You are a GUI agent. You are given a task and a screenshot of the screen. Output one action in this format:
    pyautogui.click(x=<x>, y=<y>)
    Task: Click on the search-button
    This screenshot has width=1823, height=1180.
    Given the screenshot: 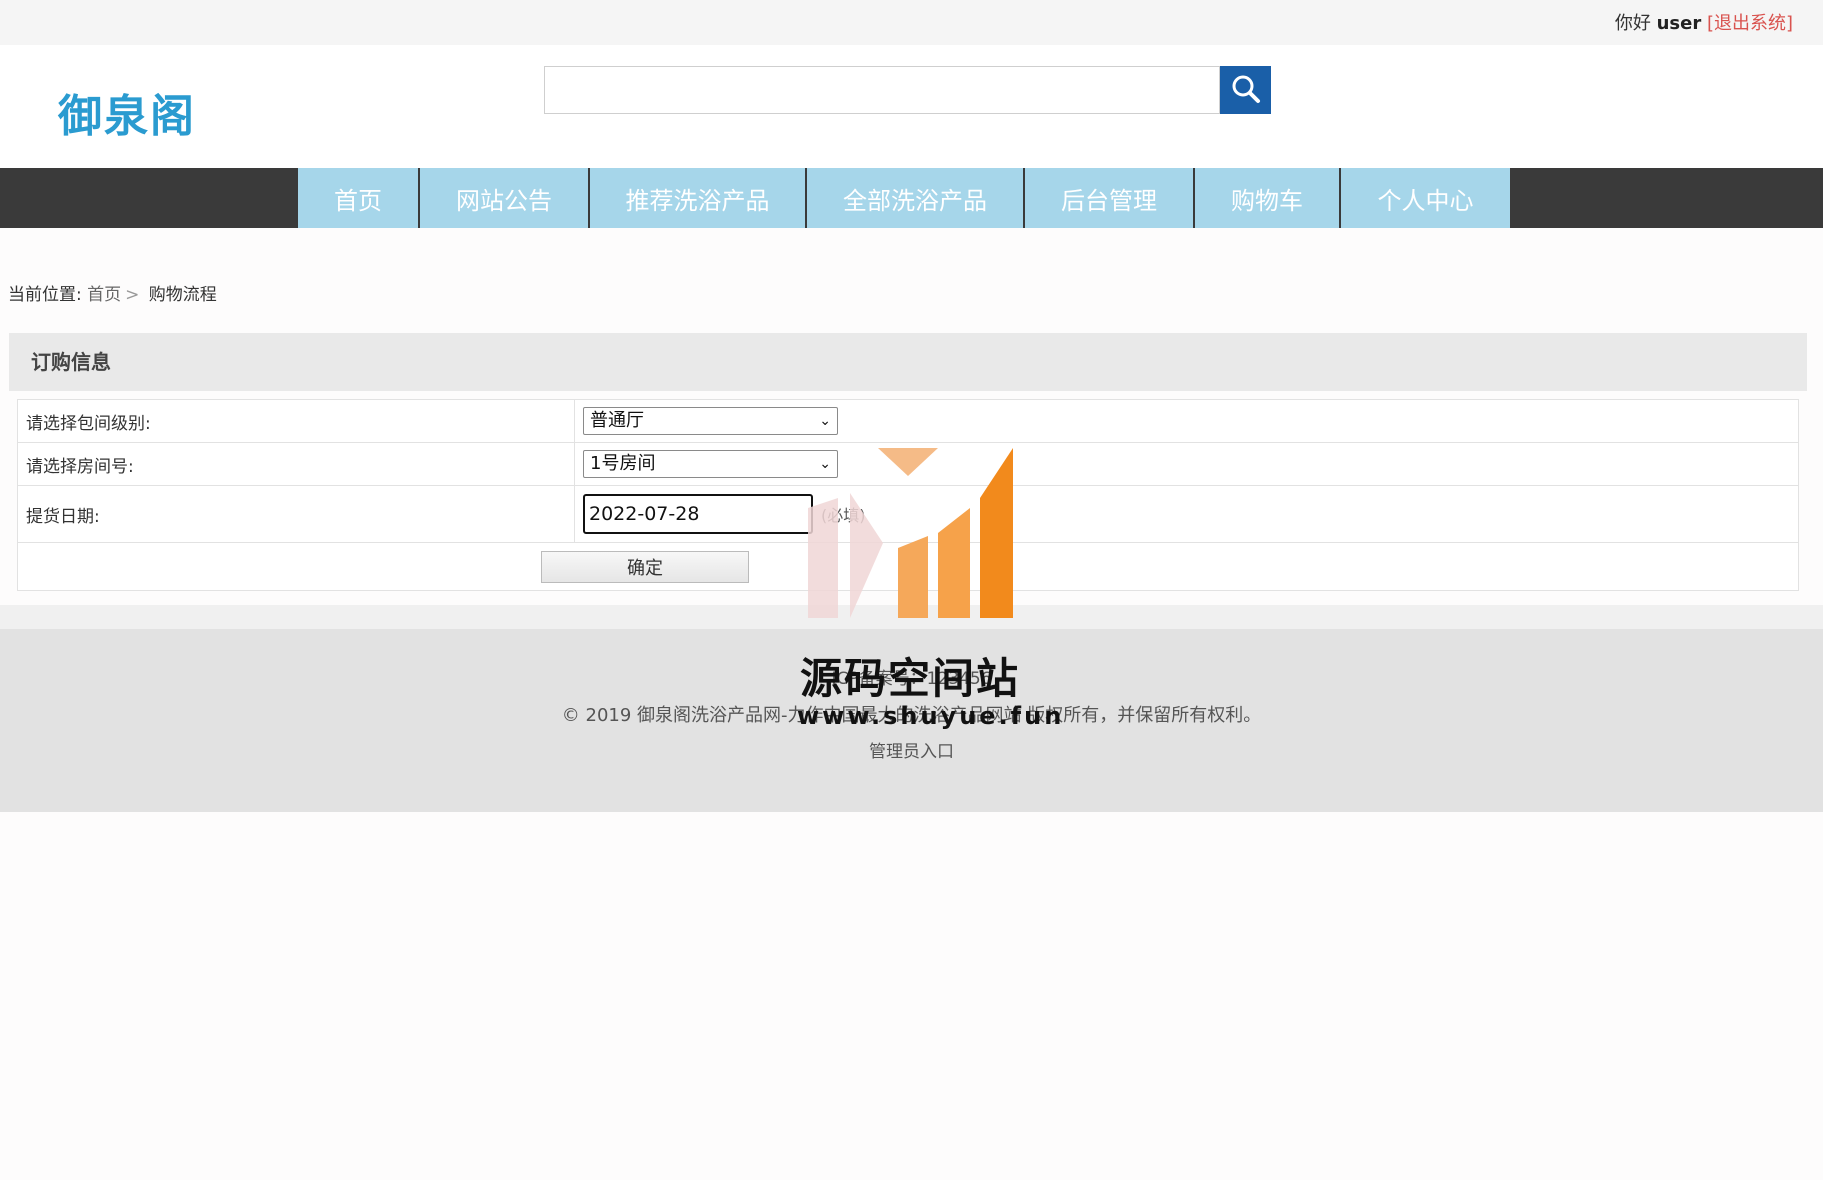 What is the action you would take?
    pyautogui.click(x=1245, y=90)
    